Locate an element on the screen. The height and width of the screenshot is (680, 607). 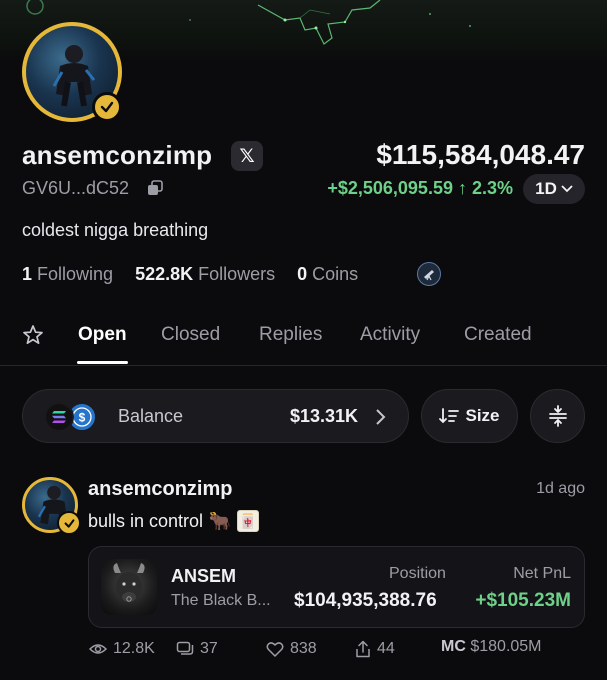
period-selector: 1D is located at coordinates (554, 189).